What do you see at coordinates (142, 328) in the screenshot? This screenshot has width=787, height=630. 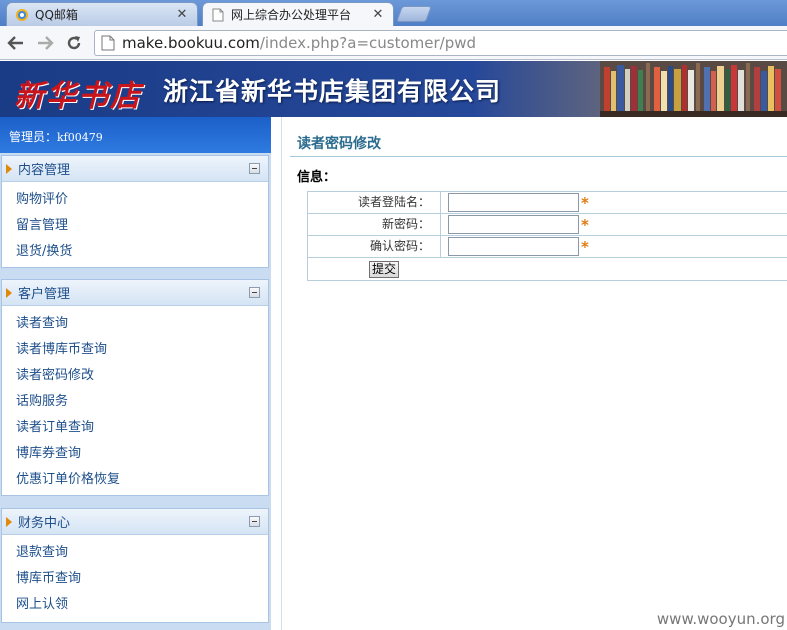 I see `sidebar-item-reader-query: 读者查询` at bounding box center [142, 328].